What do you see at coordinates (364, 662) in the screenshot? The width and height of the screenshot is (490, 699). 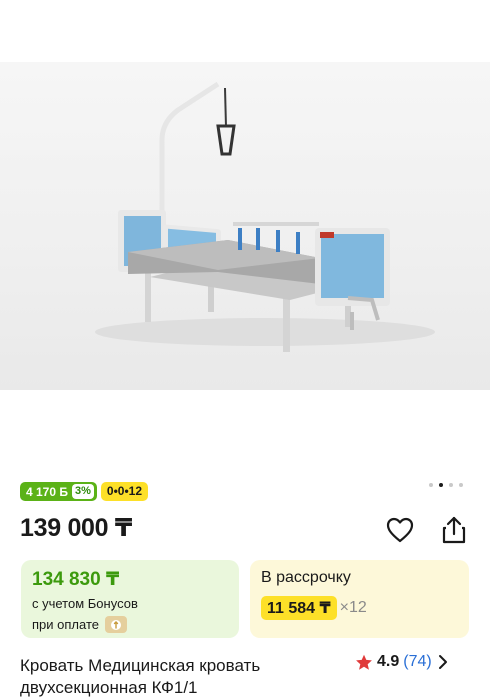 I see `star-icon` at bounding box center [364, 662].